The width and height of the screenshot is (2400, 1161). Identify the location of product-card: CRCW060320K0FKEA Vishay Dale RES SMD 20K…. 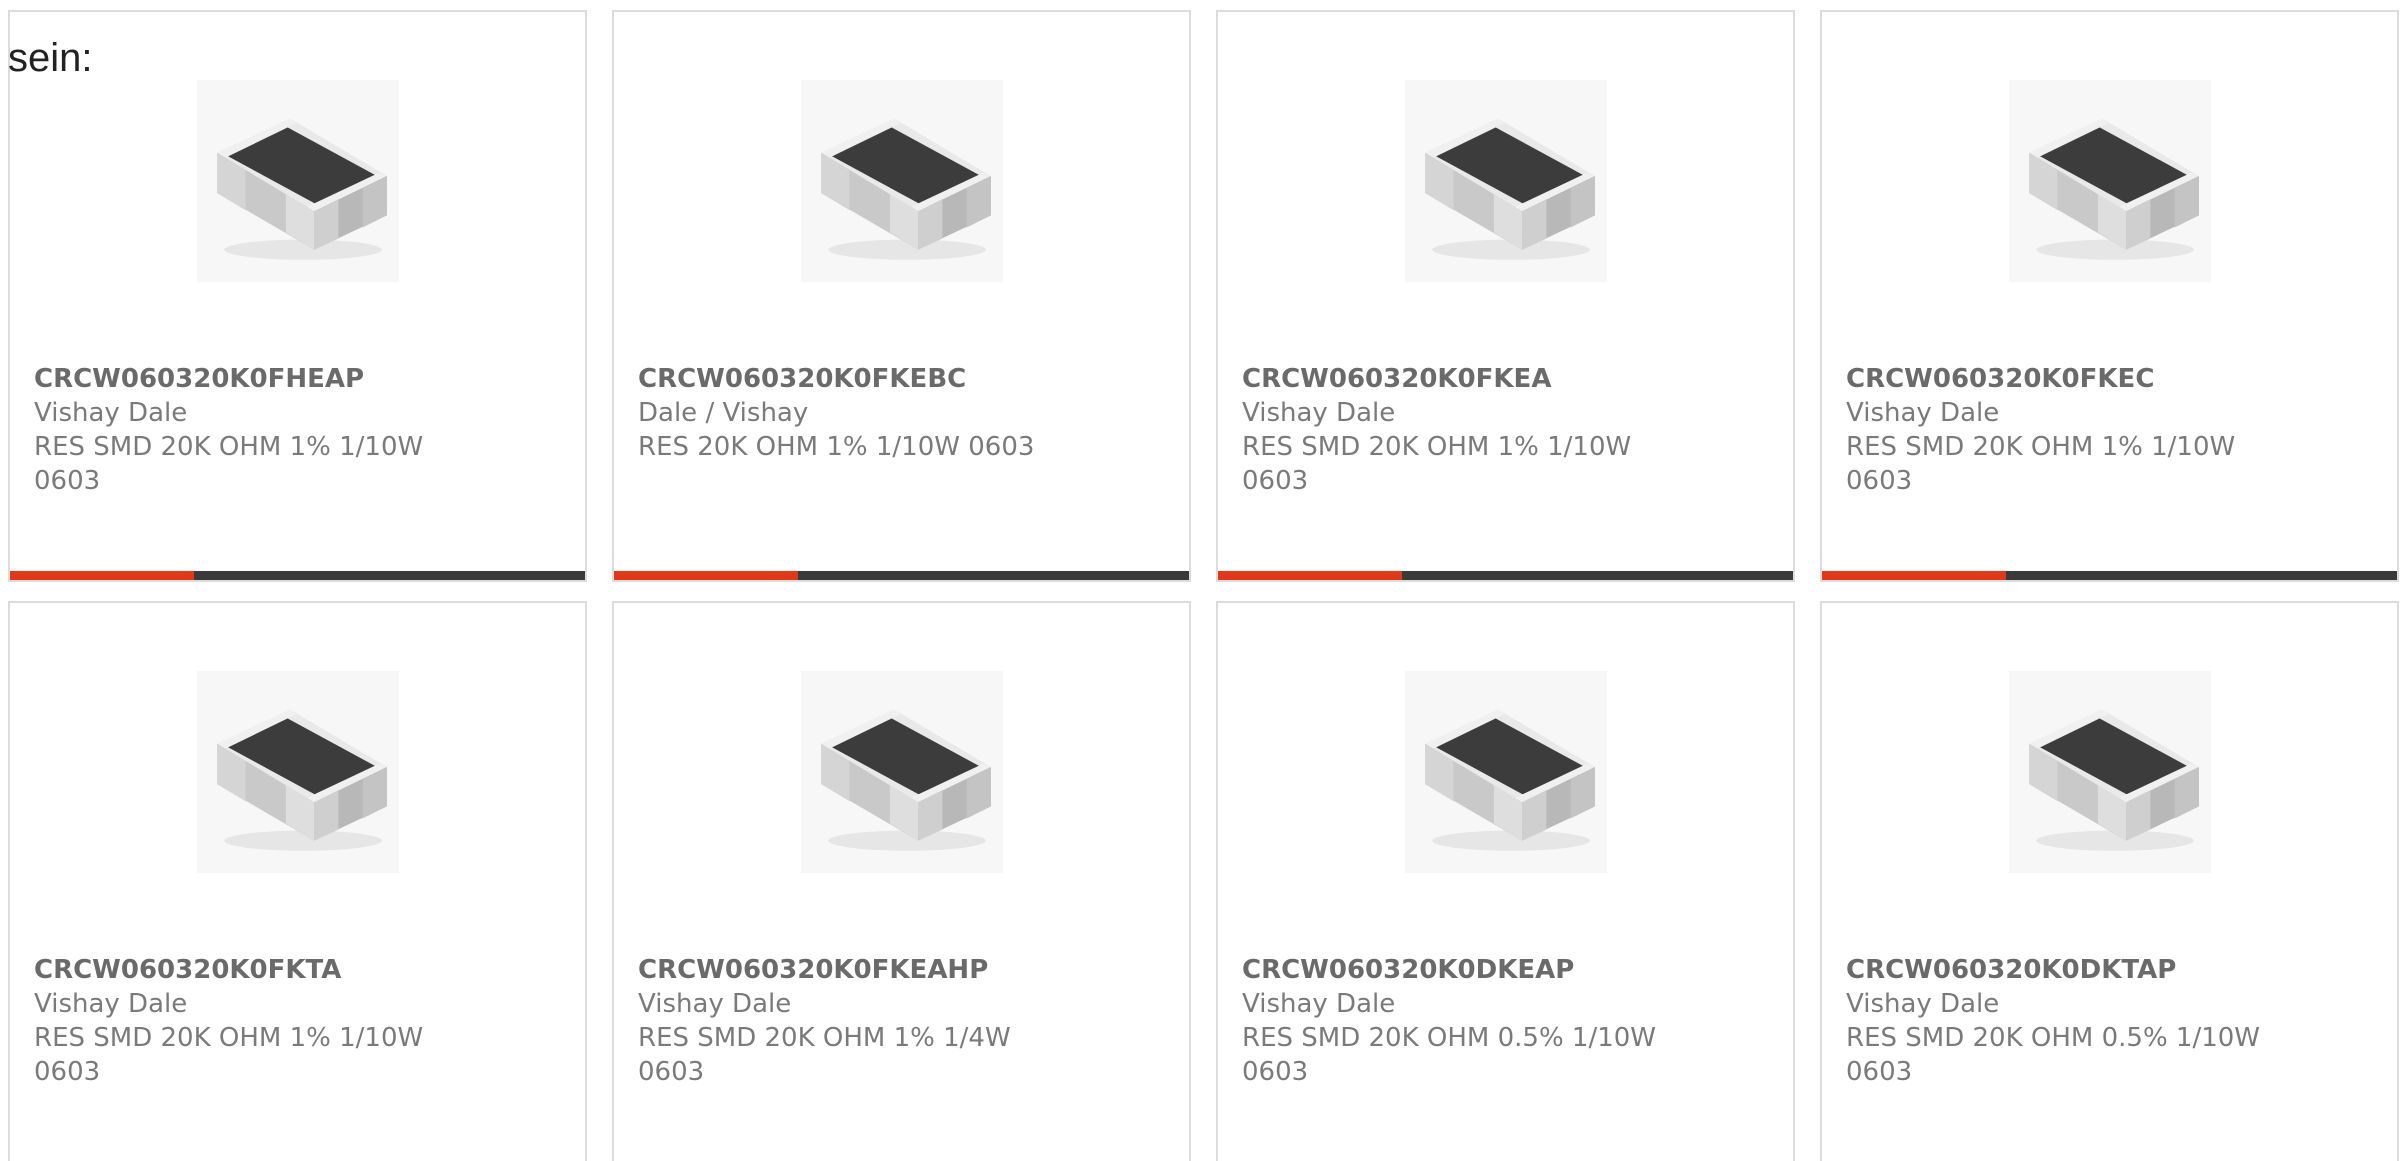
(1505, 296).